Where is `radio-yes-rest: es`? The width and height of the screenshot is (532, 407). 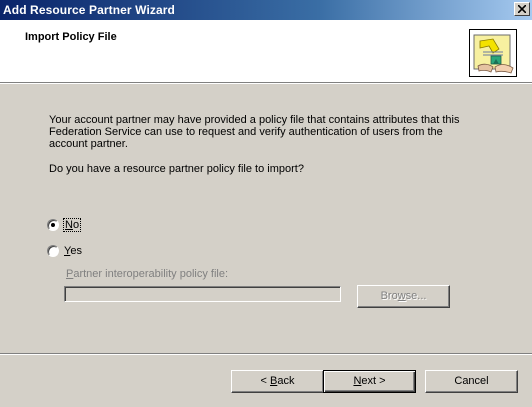
radio-yes-rest: es is located at coordinates (76, 251).